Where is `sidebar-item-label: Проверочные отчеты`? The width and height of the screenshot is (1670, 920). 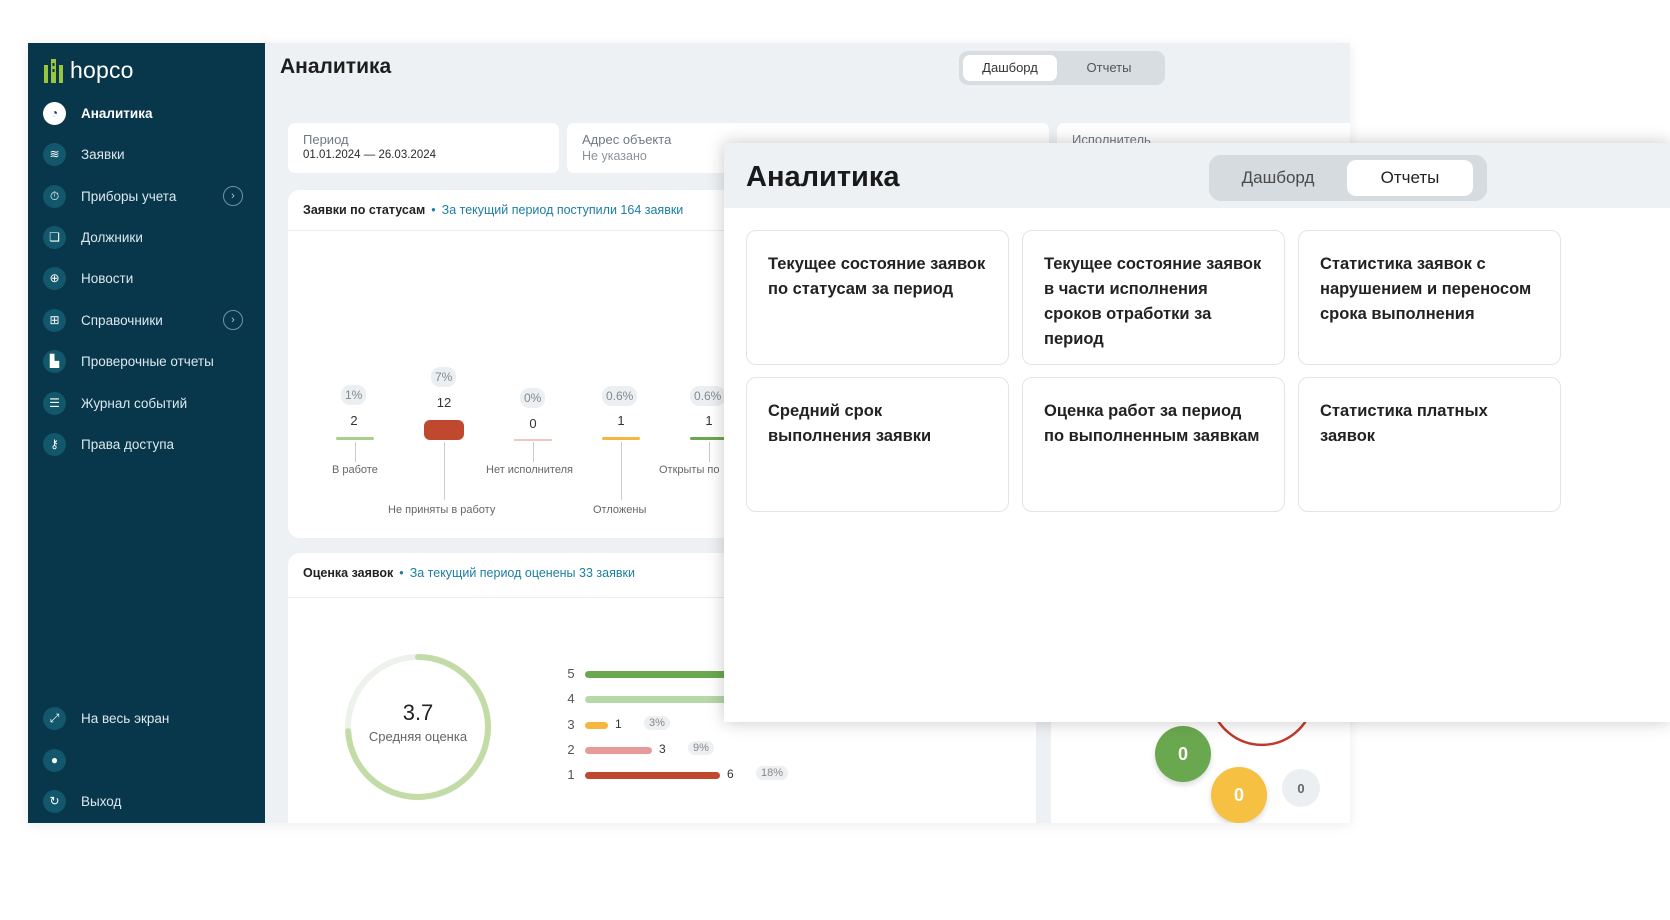
sidebar-item-label: Проверочные отчеты is located at coordinates (147, 361).